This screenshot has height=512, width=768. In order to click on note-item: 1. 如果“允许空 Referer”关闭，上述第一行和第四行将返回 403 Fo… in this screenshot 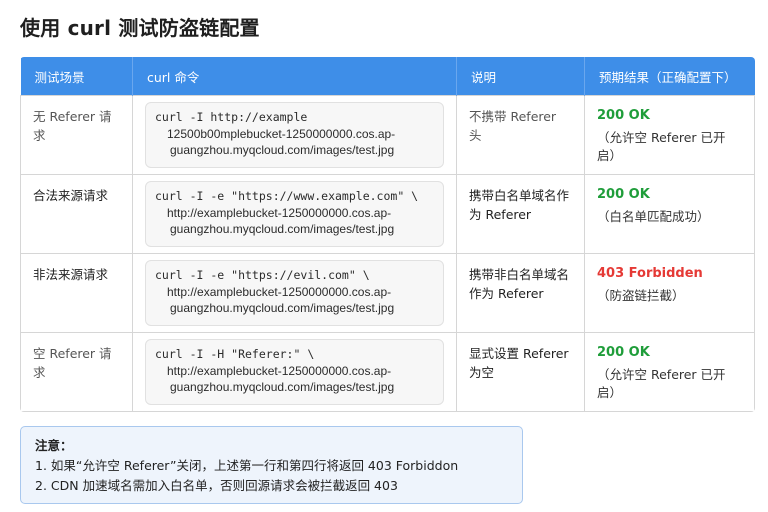, I will do `click(247, 465)`.